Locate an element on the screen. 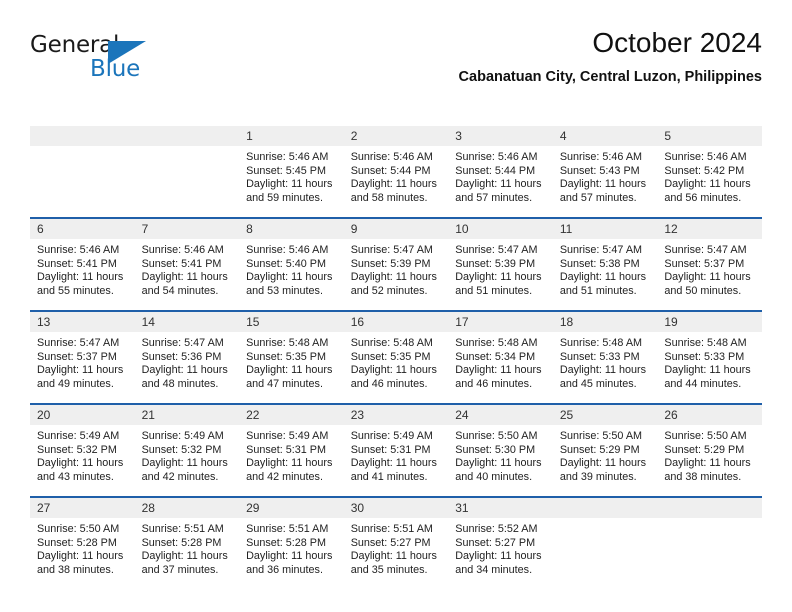  day-number: 15 is located at coordinates (291, 322).